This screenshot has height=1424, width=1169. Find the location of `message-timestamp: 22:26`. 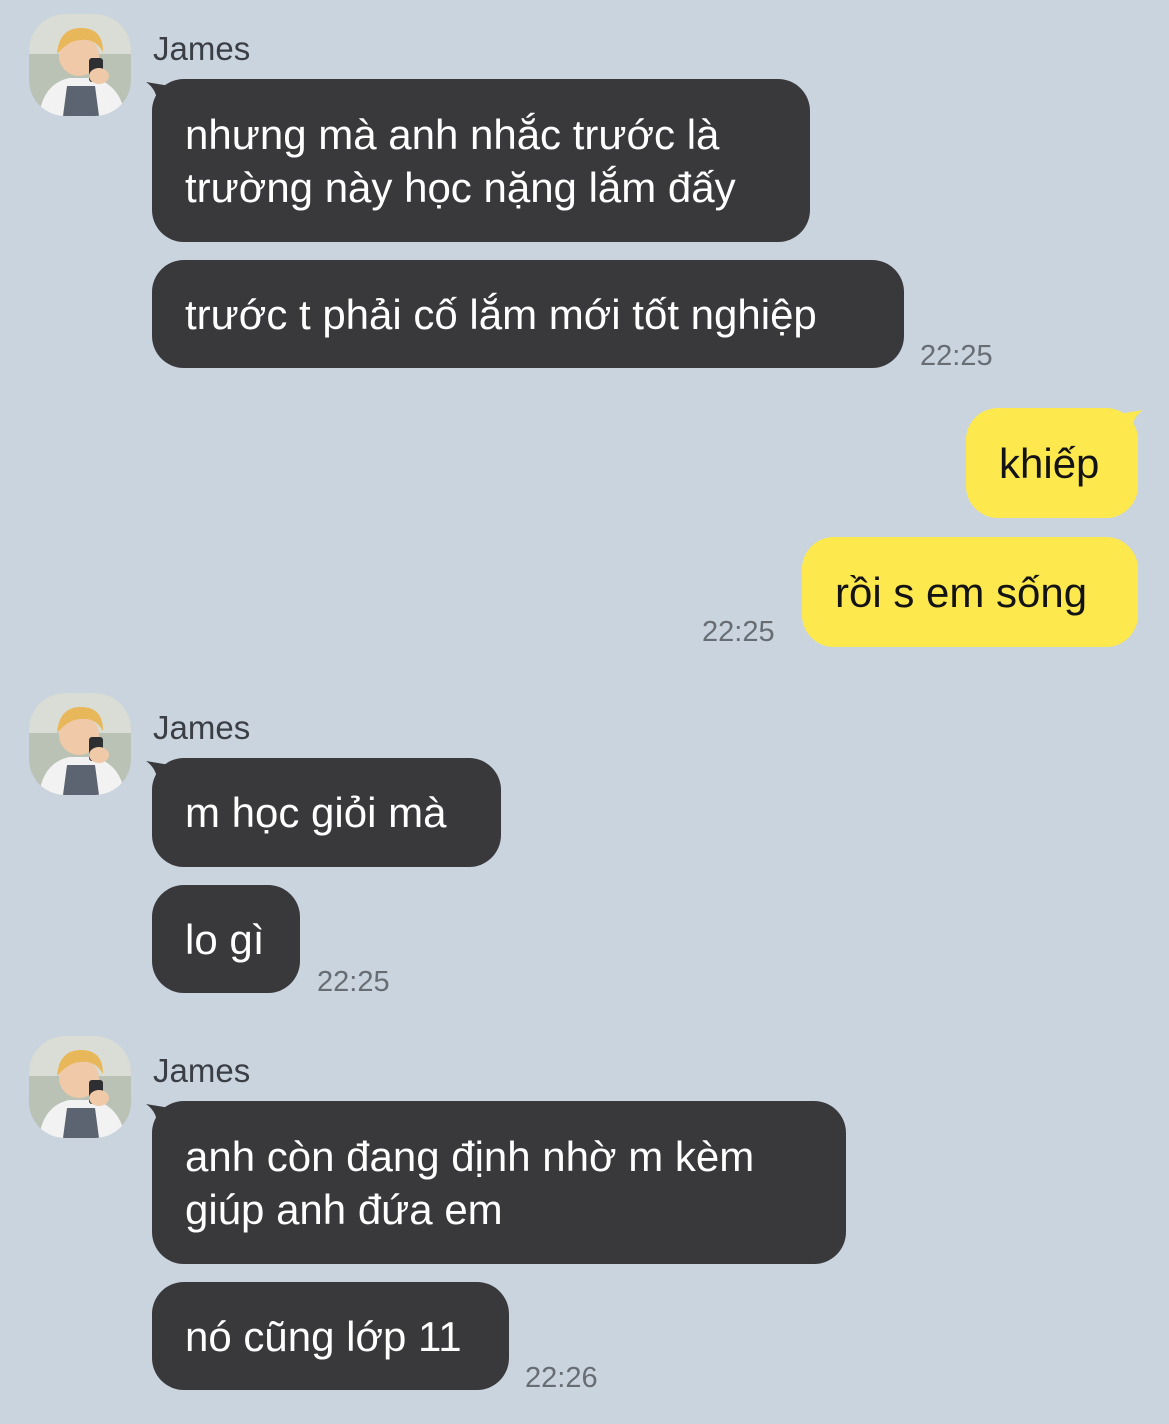

message-timestamp: 22:26 is located at coordinates (561, 1378).